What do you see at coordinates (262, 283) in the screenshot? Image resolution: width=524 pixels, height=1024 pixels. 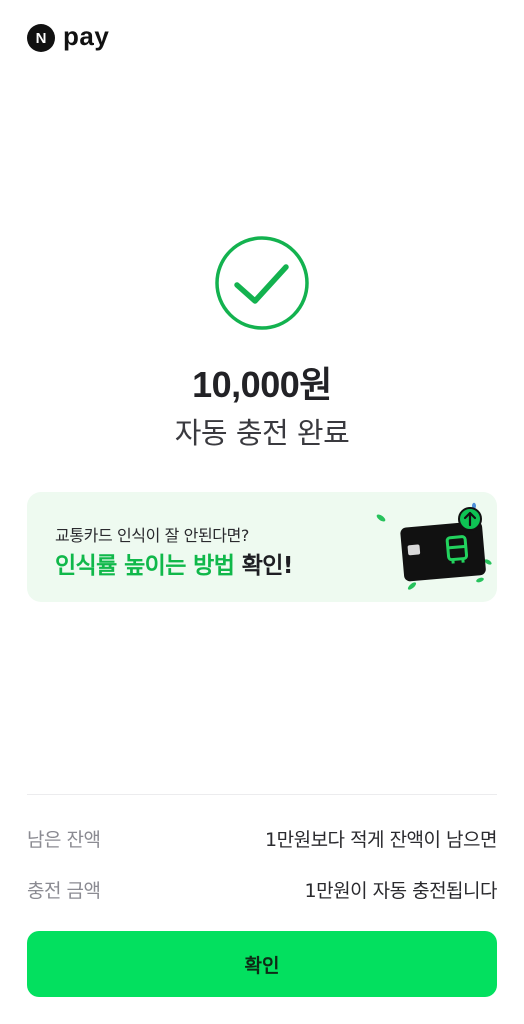 I see `check-circle-icon` at bounding box center [262, 283].